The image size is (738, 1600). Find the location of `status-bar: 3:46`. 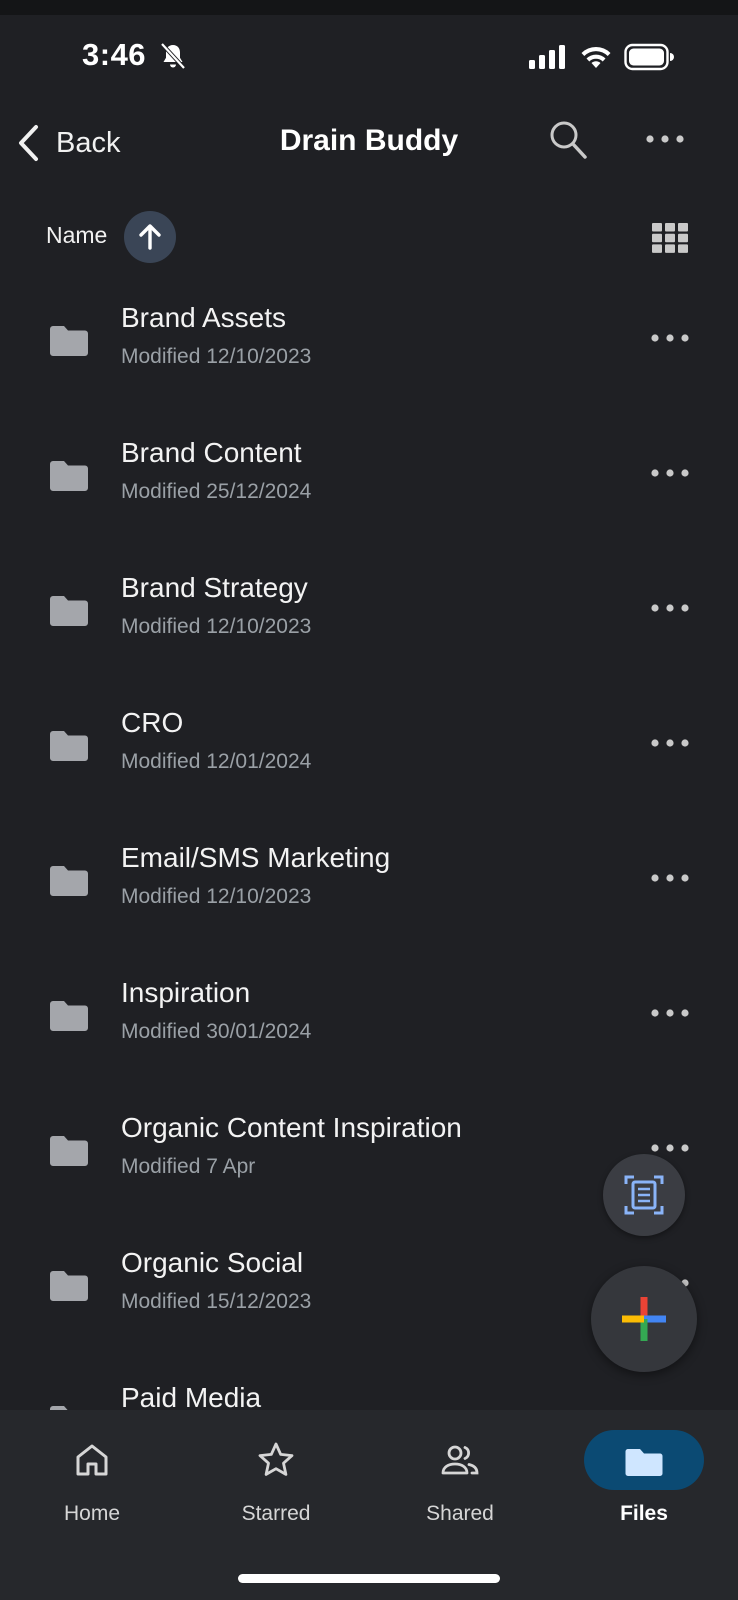

status-bar: 3:46 is located at coordinates (369, 55).